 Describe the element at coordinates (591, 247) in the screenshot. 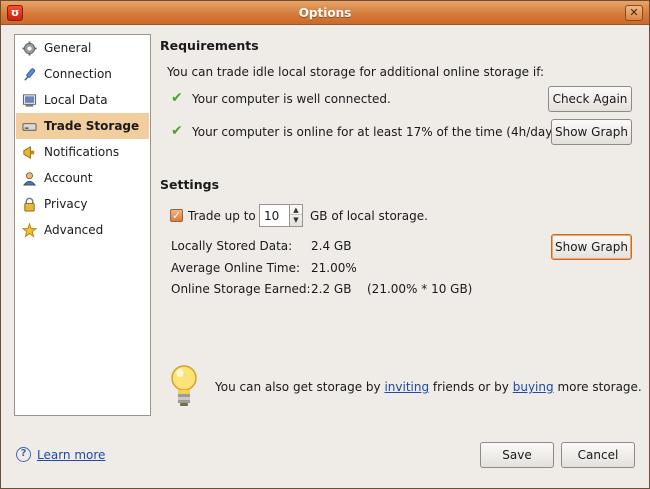

I see `settings-show-graph-button: Show Graph` at that location.